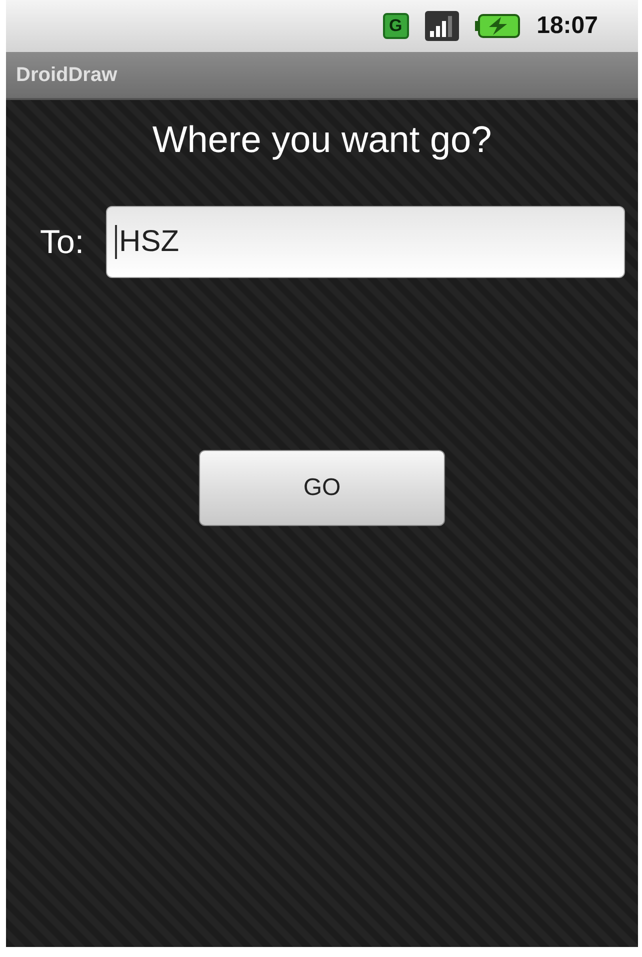 This screenshot has height=957, width=642. Describe the element at coordinates (322, 140) in the screenshot. I see `heading: Where you want go?` at that location.